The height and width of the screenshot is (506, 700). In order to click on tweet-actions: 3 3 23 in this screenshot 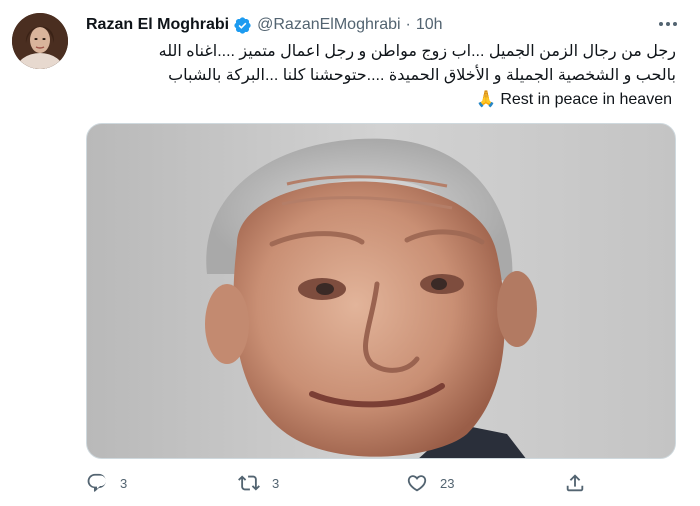, I will do `click(346, 485)`.